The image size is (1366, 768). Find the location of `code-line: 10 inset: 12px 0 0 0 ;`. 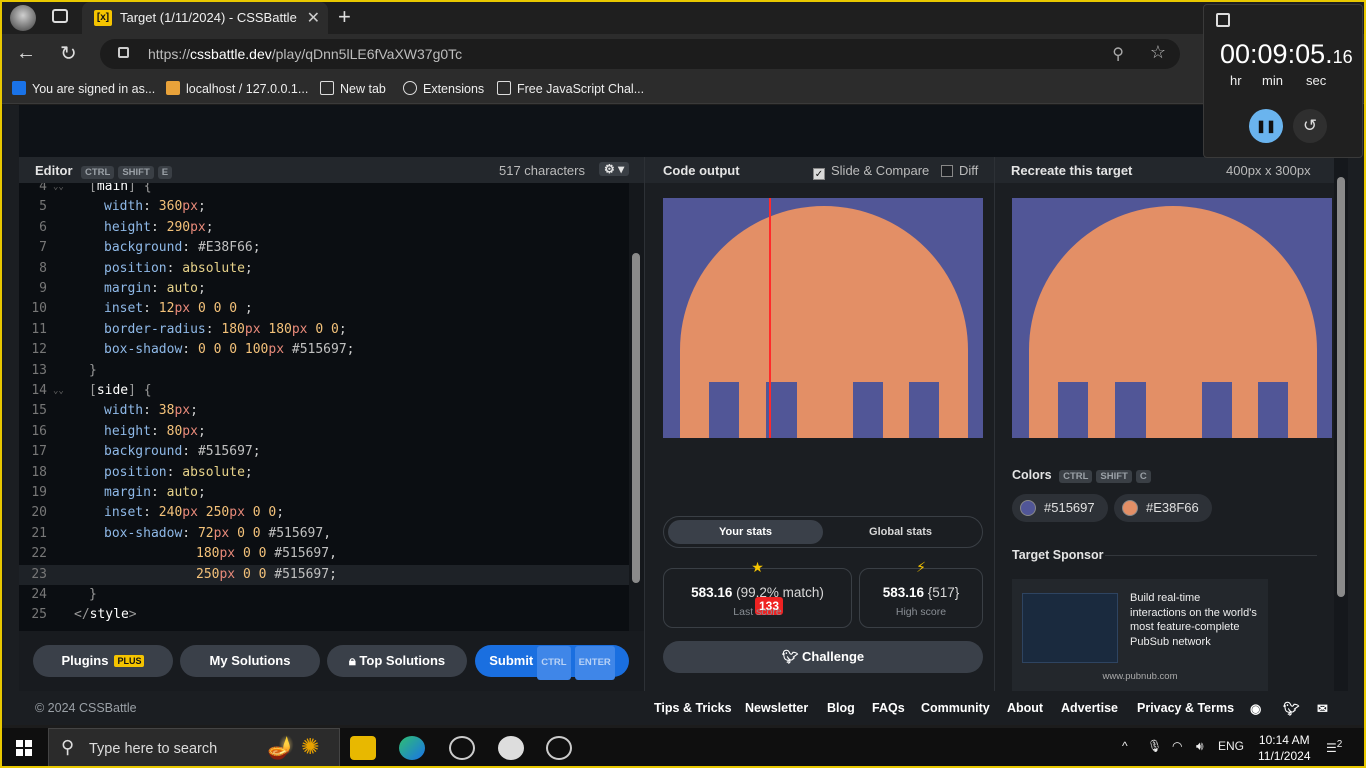

code-line: 10 inset: 12px 0 0 0 ; is located at coordinates (324, 309).